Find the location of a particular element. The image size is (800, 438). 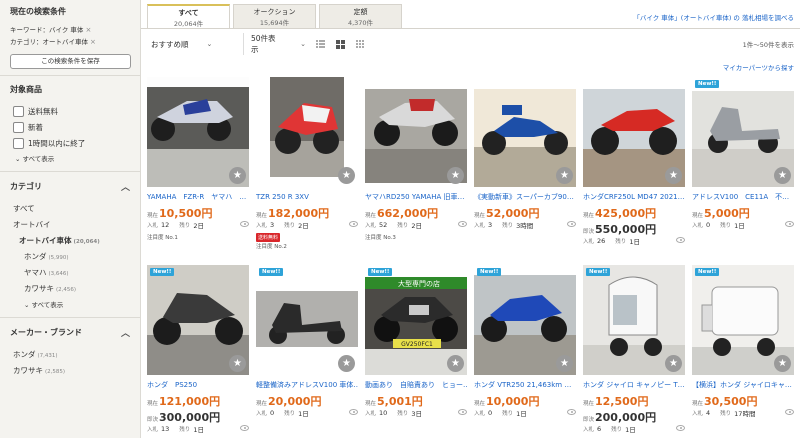

category-heading: カテゴリ ︿ is located at coordinates (70, 186).